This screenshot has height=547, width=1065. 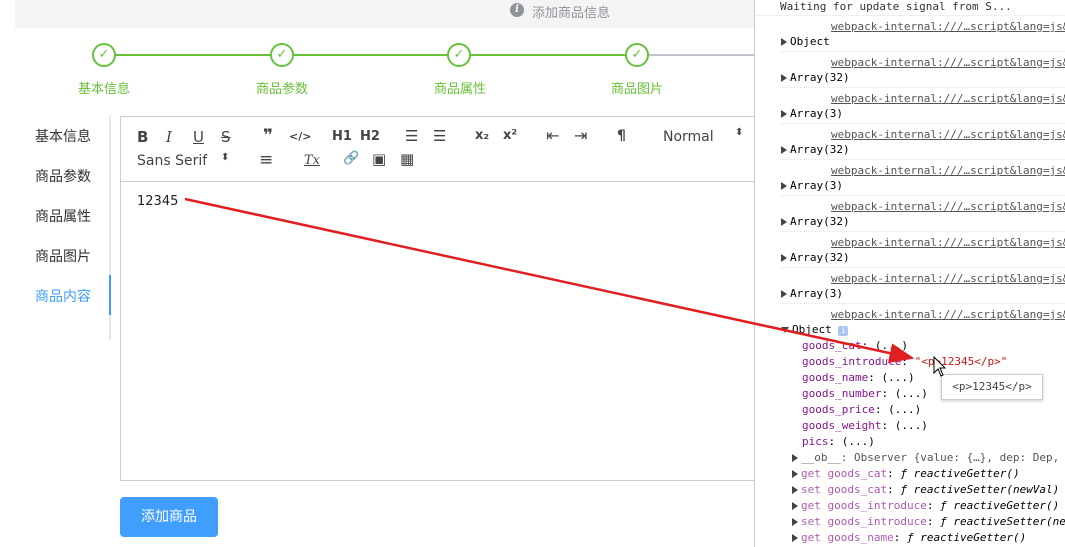 What do you see at coordinates (923, 43) in the screenshot?
I see `console-entry: Object` at bounding box center [923, 43].